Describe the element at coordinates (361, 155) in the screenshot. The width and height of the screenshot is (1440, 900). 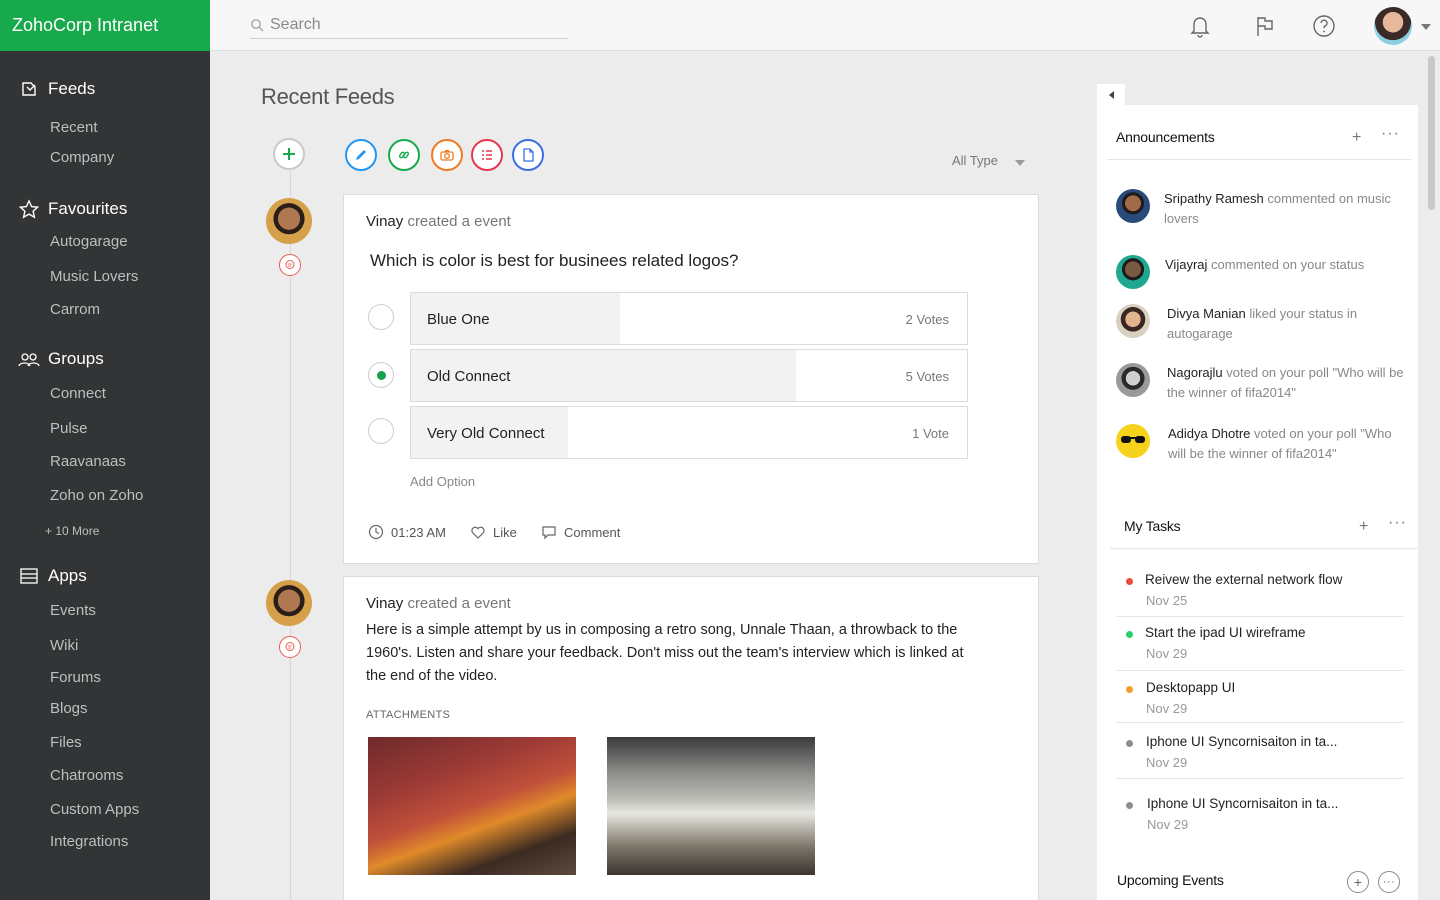
I see `post-type-status-button` at that location.